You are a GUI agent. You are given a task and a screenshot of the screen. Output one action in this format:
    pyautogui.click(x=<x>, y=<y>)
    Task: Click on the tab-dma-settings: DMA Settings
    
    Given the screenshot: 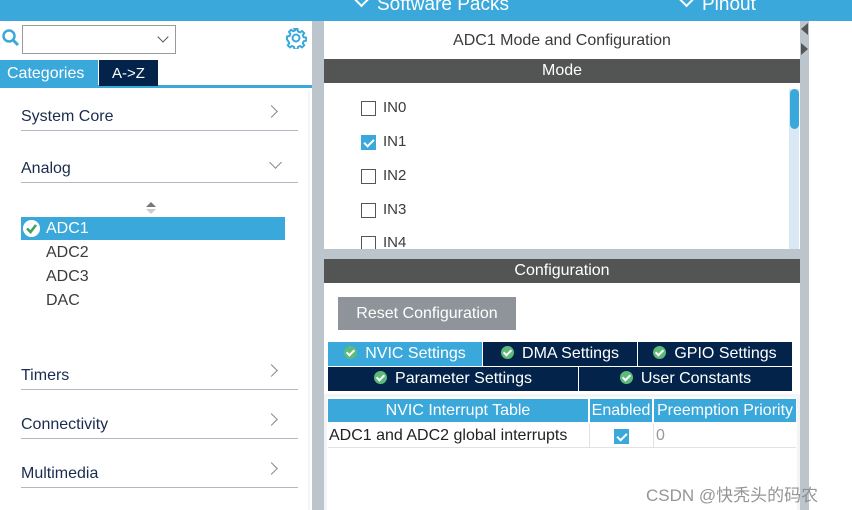 What is the action you would take?
    pyautogui.click(x=560, y=354)
    